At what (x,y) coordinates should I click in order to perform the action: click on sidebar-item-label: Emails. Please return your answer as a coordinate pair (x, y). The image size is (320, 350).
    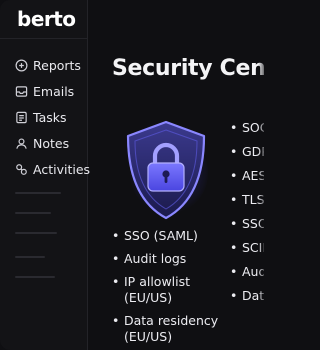
    Looking at the image, I should click on (54, 91).